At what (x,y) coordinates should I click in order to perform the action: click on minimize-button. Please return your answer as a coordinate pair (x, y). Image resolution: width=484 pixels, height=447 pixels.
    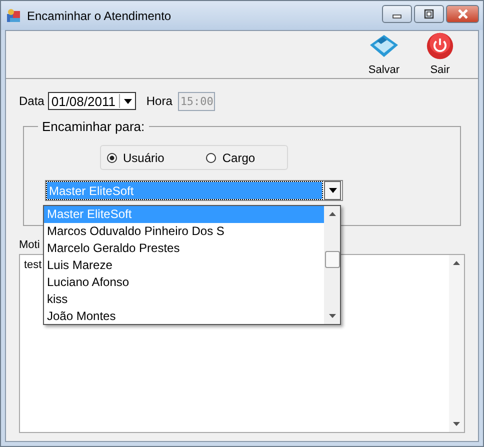
    Looking at the image, I should click on (397, 14).